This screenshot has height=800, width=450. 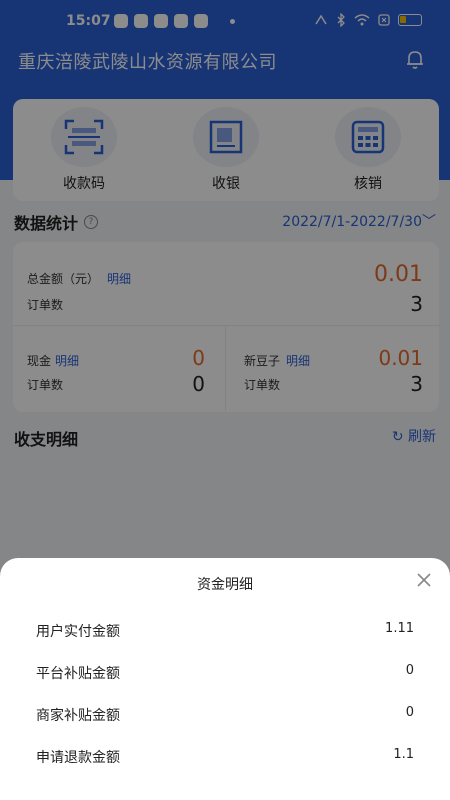 What do you see at coordinates (78, 632) in the screenshot?
I see `sheet-row-label: 用户实付金额` at bounding box center [78, 632].